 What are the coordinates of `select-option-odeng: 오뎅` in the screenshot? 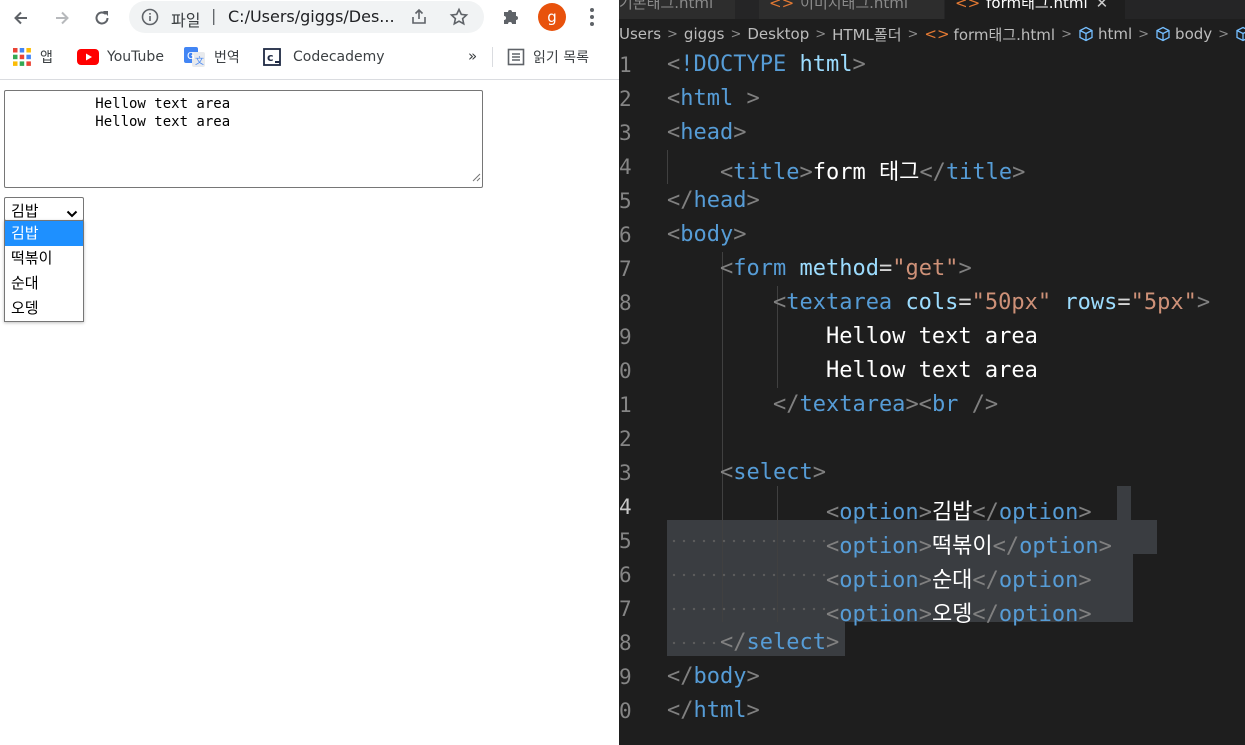 It's located at (44, 308).